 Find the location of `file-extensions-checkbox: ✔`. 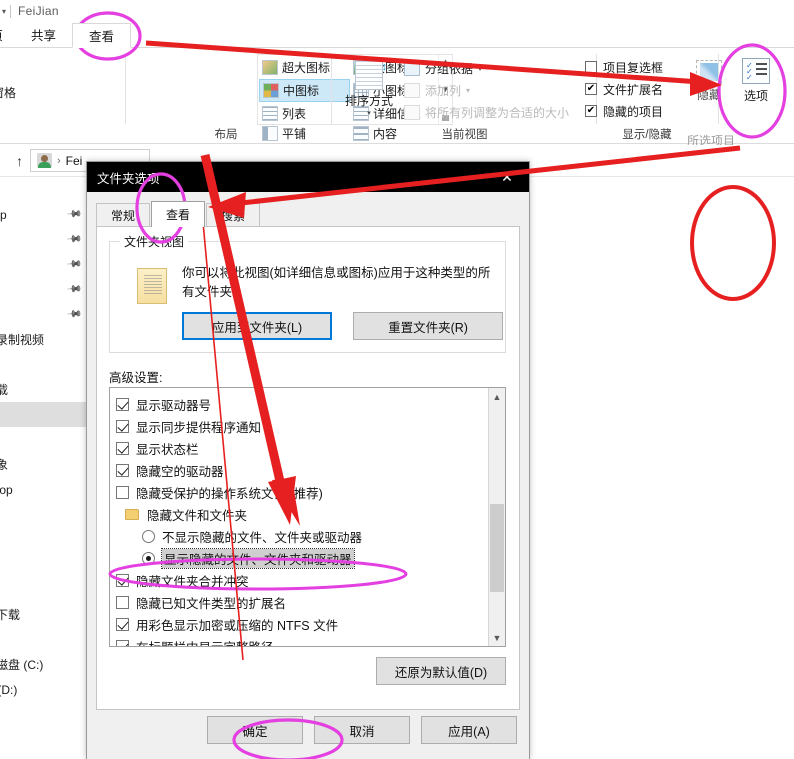

file-extensions-checkbox: ✔ is located at coordinates (591, 89).